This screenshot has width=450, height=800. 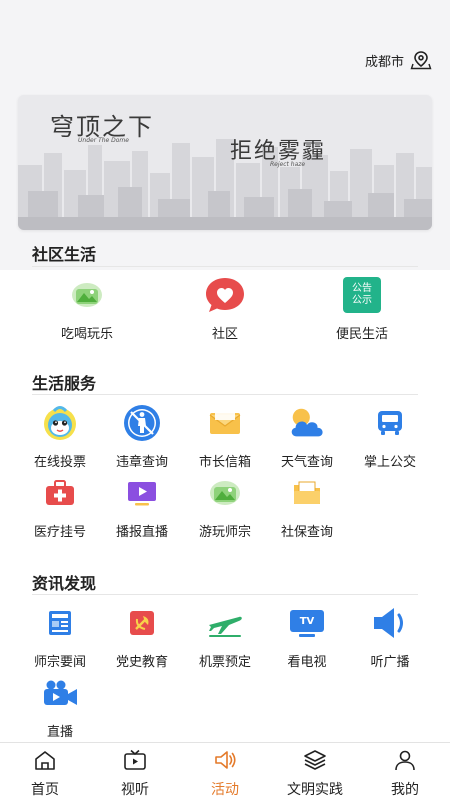 I want to click on community-section-title: 社区生活, so click(x=64, y=254).